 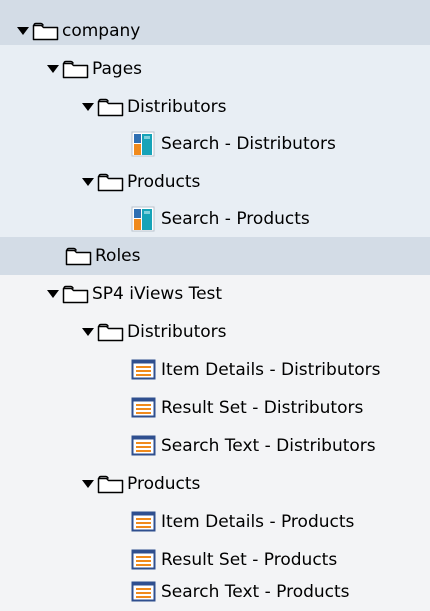 I want to click on tree-node-label: Search Text - Distributors, so click(x=268, y=446).